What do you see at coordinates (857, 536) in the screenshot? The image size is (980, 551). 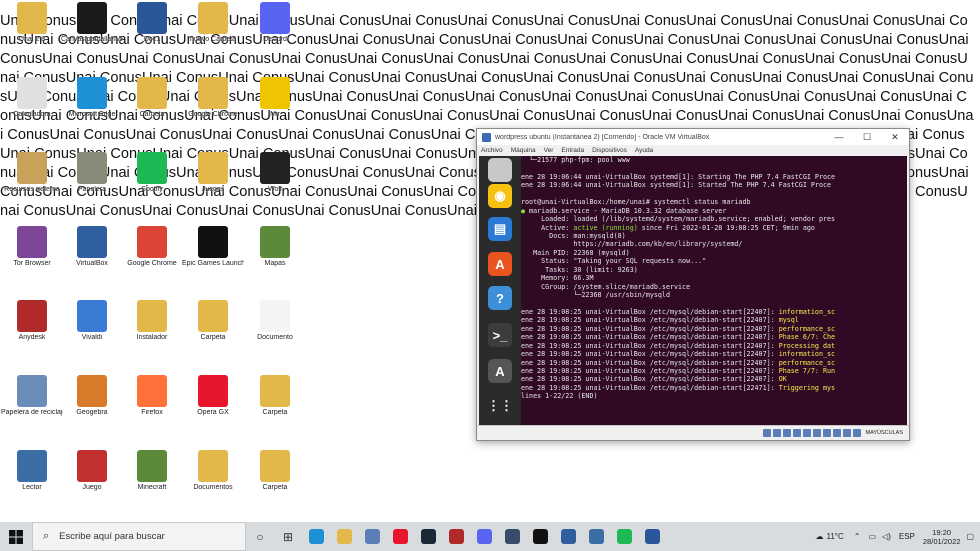 I see `chevron-up-icon: ⌃` at bounding box center [857, 536].